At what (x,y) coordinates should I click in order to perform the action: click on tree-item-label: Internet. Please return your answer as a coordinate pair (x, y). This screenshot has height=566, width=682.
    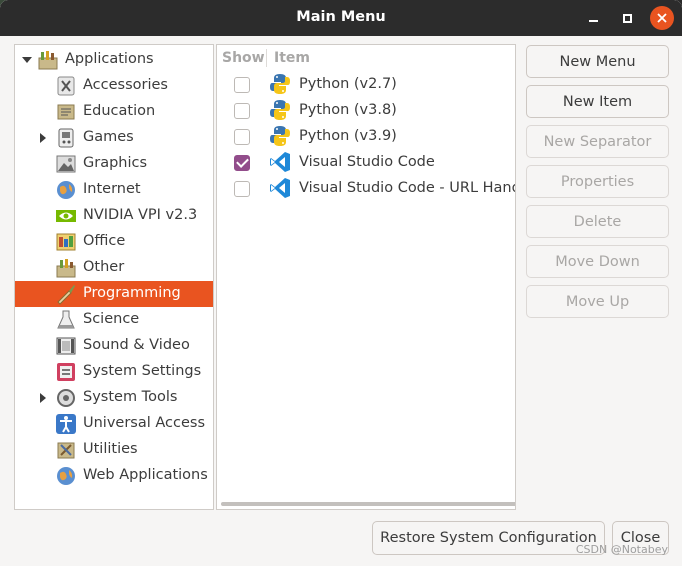
    Looking at the image, I should click on (112, 189).